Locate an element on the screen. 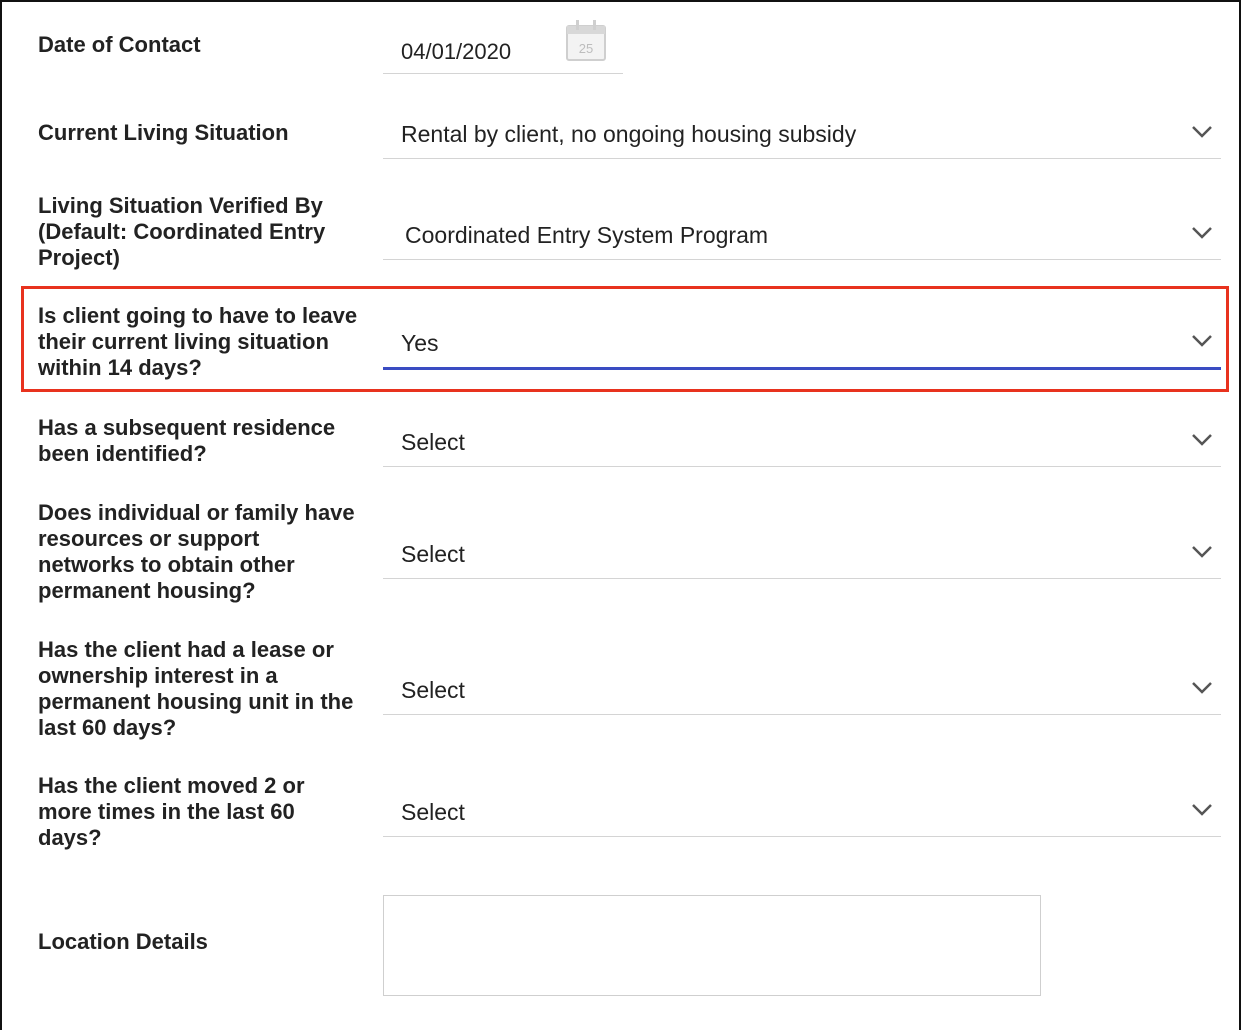  date-of-contact-value: 04/01/2020 is located at coordinates (456, 51).